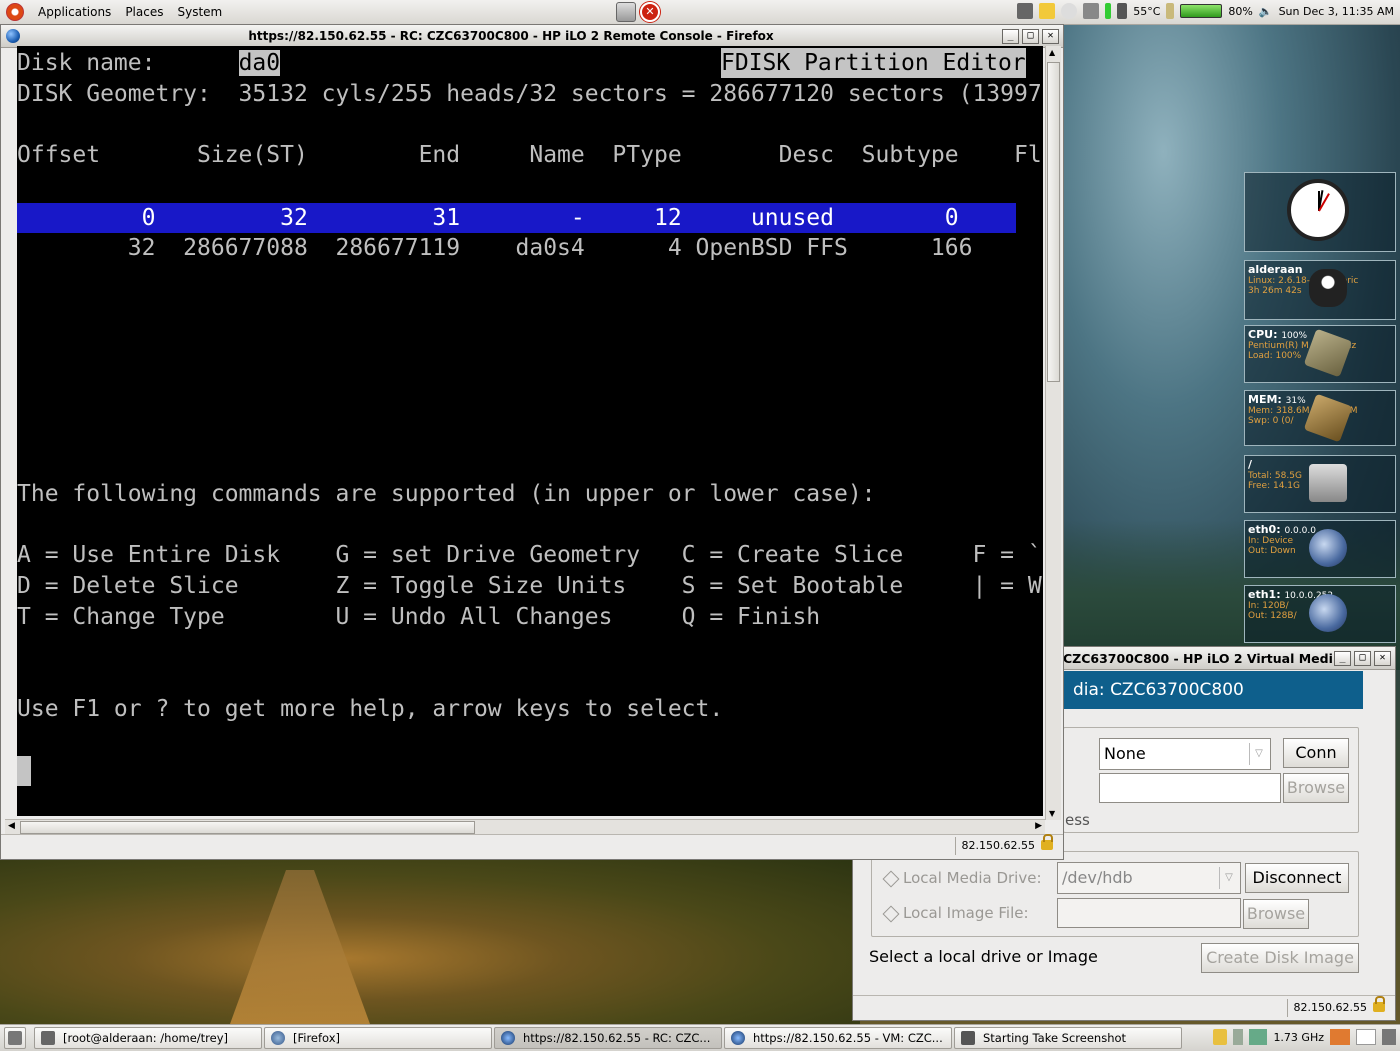 The width and height of the screenshot is (1400, 1051). Describe the element at coordinates (626, 12) in the screenshot. I see `calculator-icon` at that location.